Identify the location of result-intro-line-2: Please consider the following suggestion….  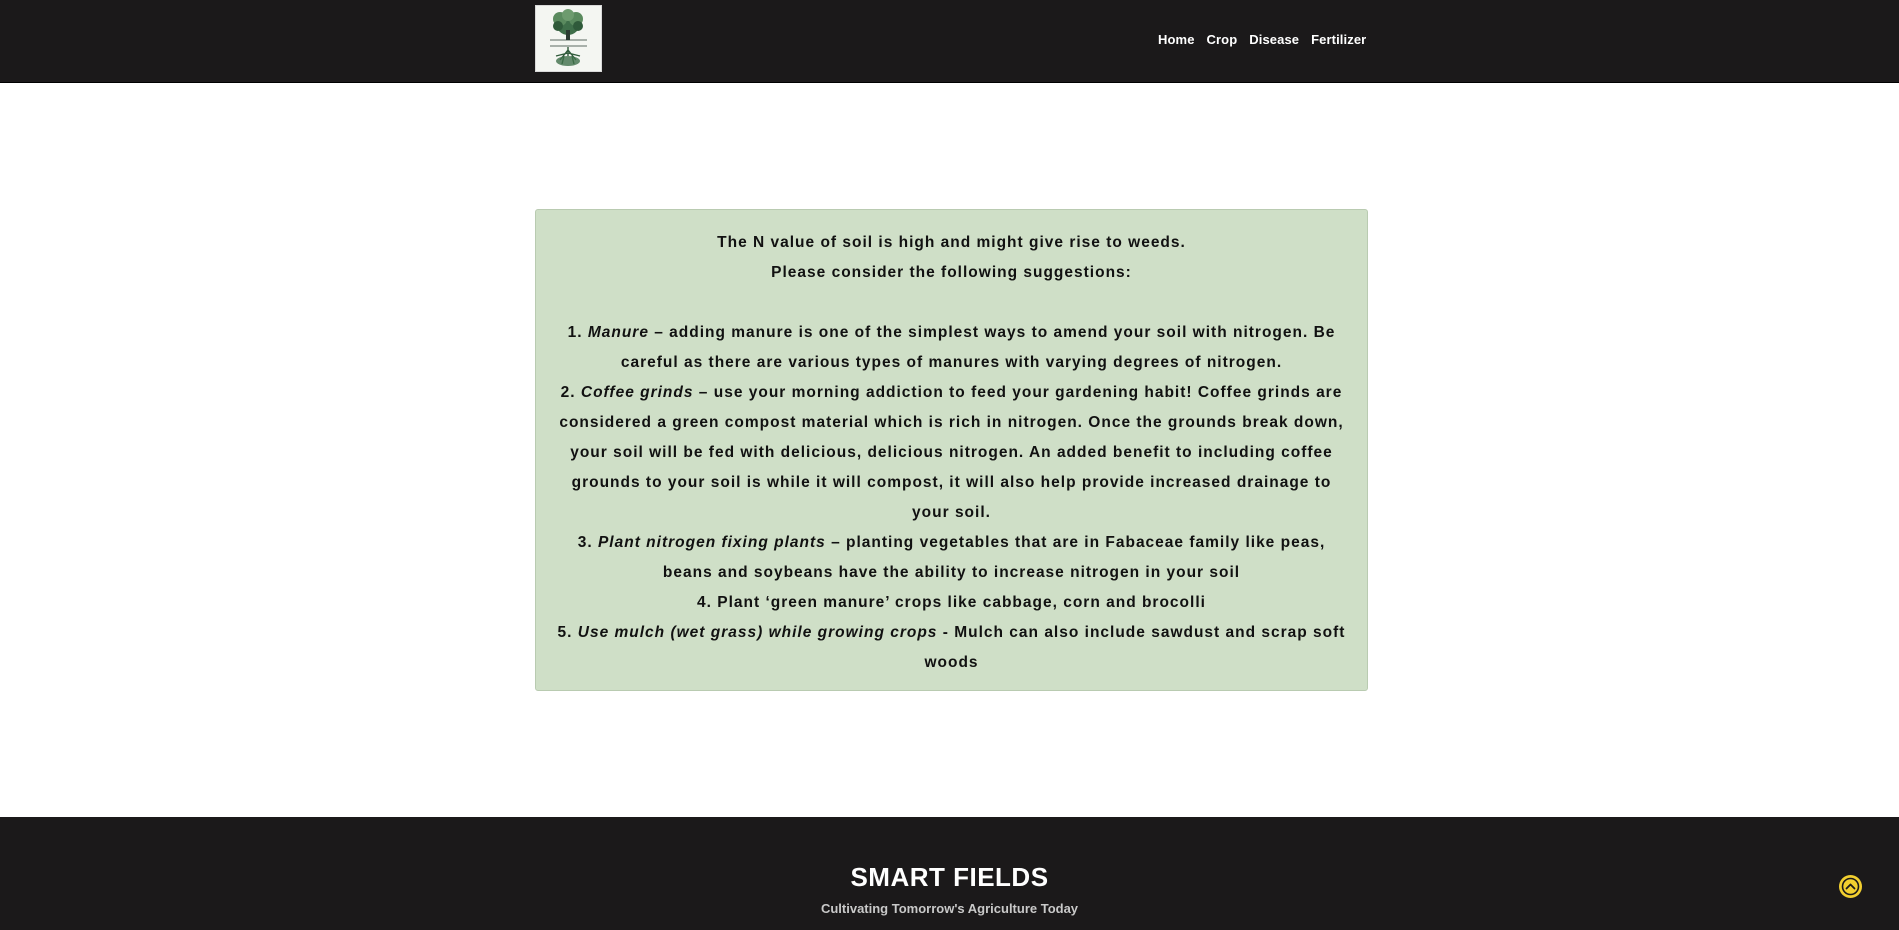
(951, 272).